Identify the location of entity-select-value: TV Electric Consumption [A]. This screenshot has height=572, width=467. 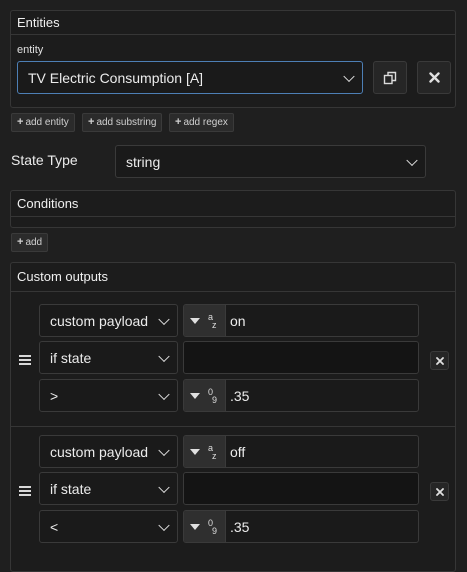
(116, 77).